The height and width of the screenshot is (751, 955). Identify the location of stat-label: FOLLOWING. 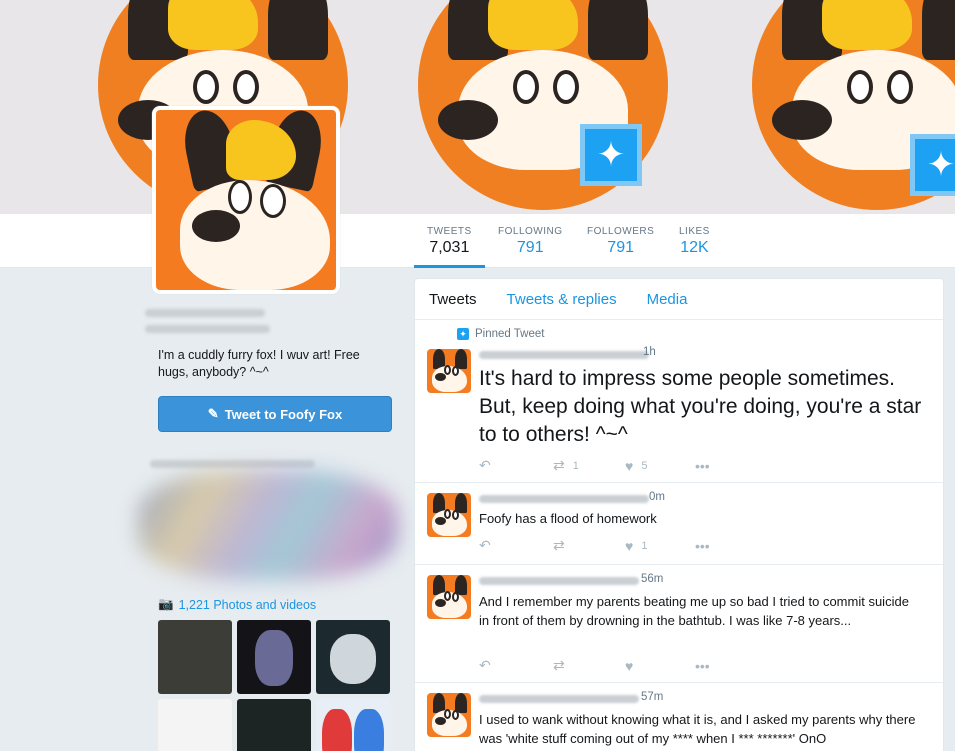
(530, 231).